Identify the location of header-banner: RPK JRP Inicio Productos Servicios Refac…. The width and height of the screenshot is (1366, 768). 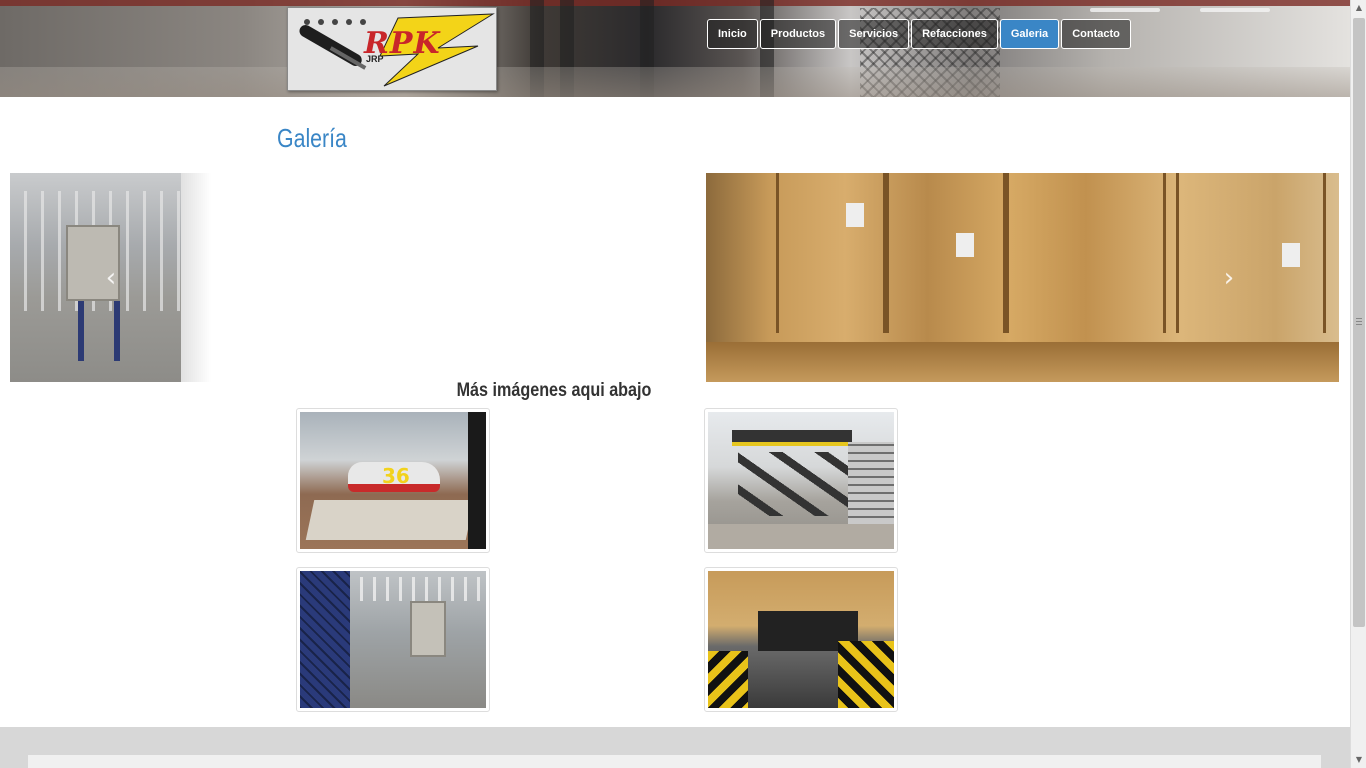
(675, 48).